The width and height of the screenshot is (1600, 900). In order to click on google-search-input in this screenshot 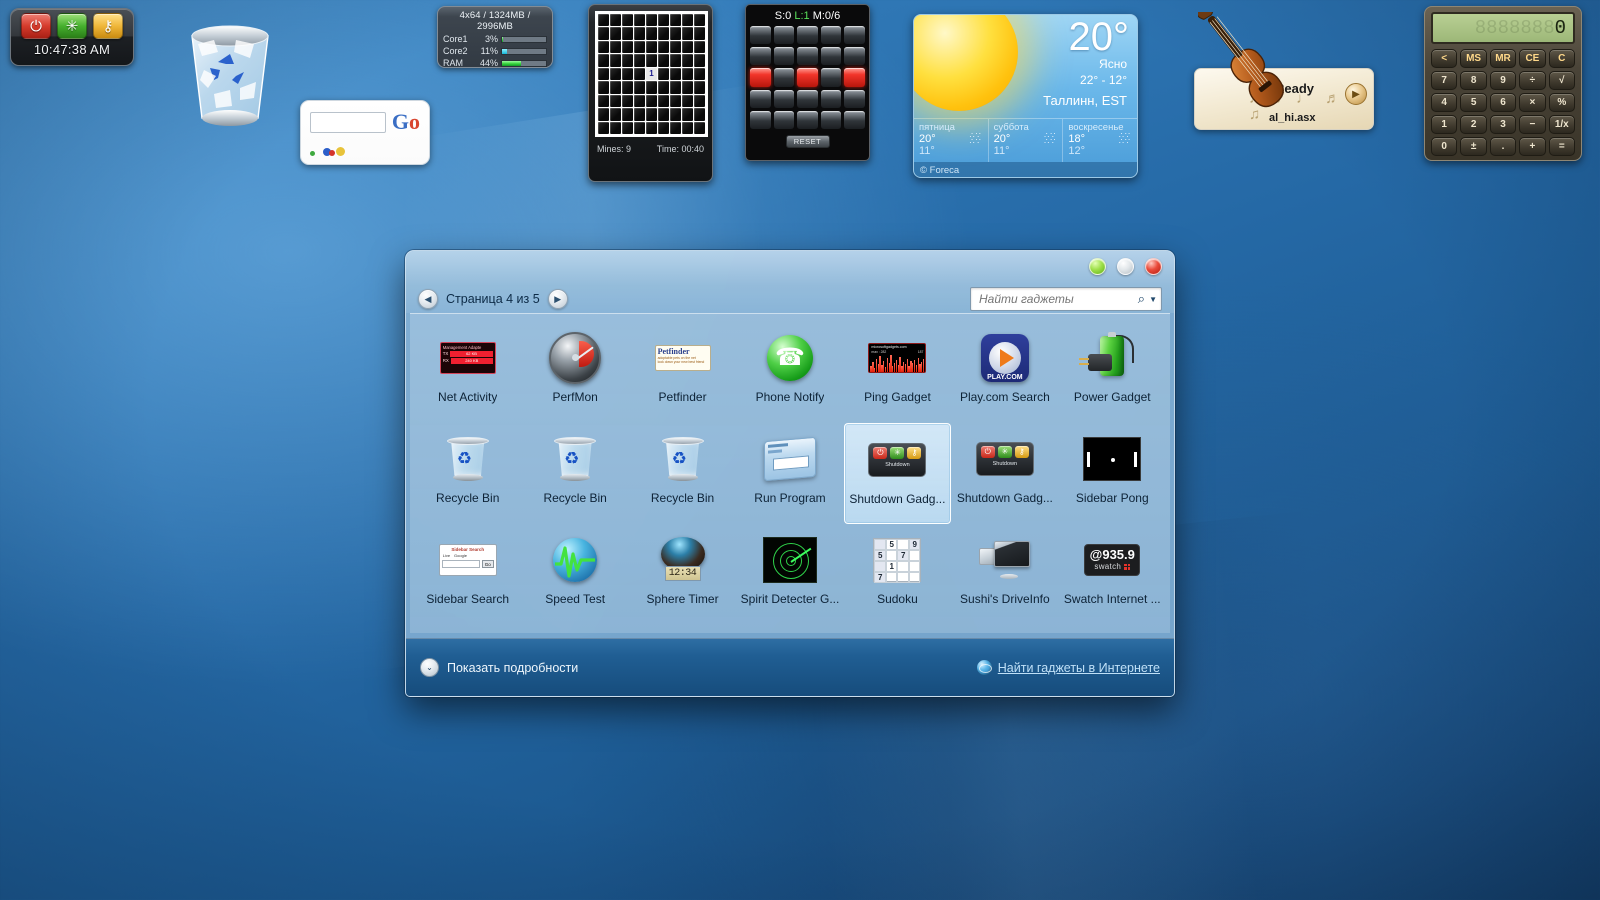, I will do `click(348, 122)`.